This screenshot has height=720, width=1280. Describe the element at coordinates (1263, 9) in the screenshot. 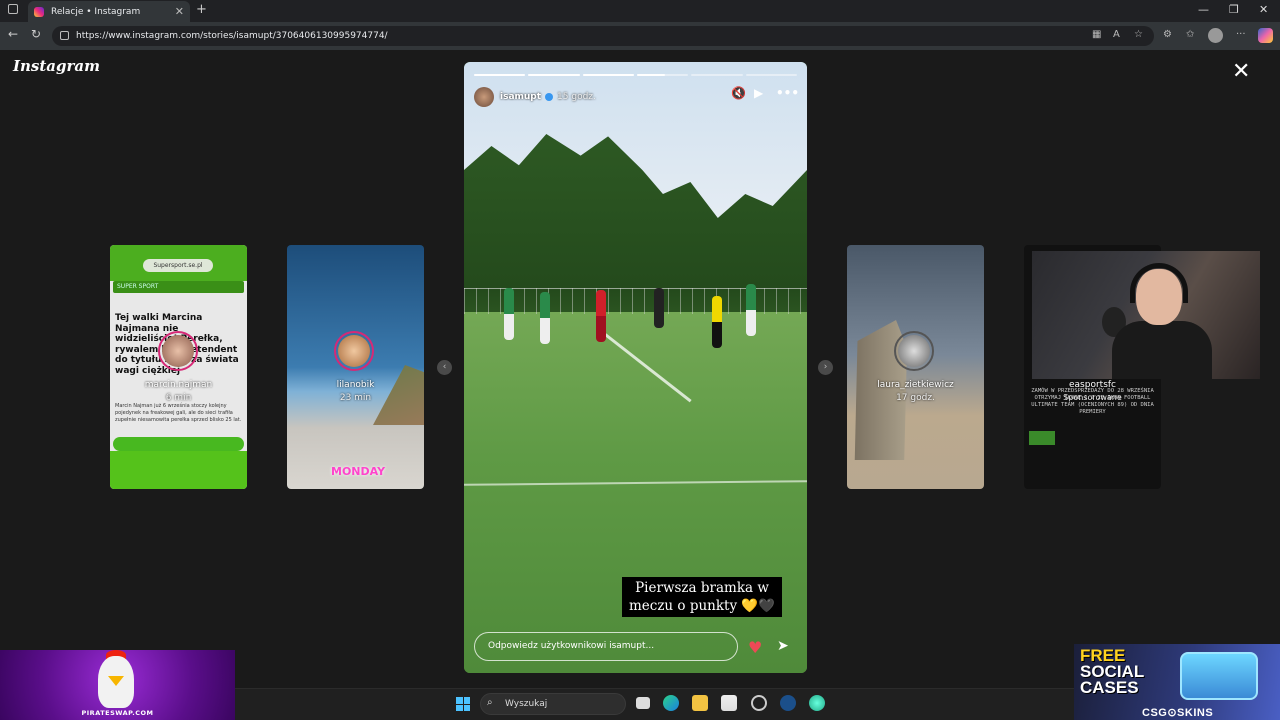

I see `window-close-icon: ✕` at that location.